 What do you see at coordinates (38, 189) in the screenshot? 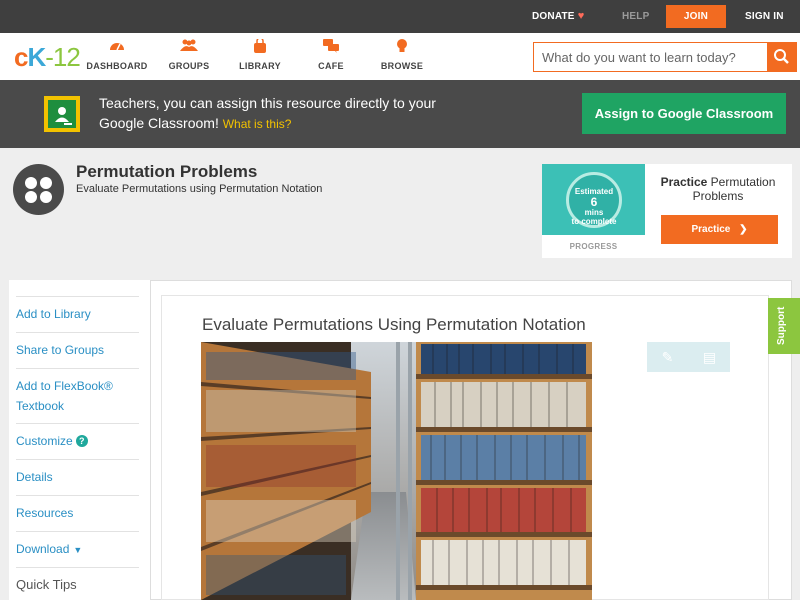
I see `concept-dice-icon` at bounding box center [38, 189].